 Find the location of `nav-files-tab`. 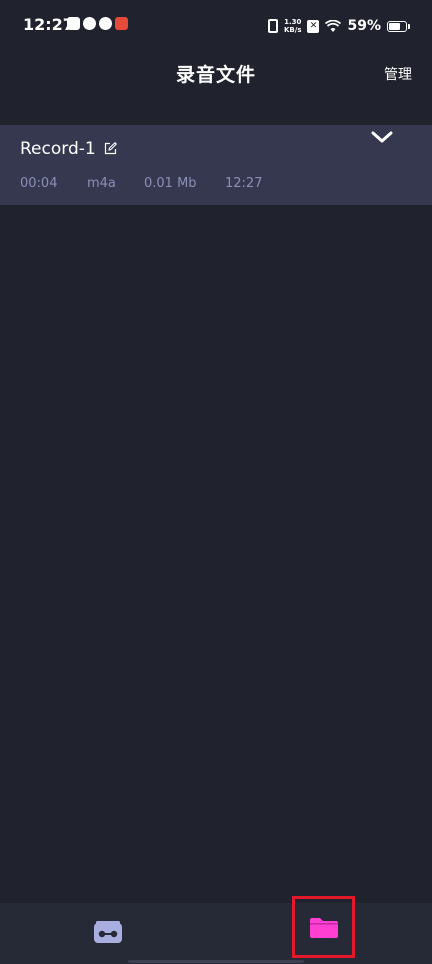

nav-files-tab is located at coordinates (323, 927).